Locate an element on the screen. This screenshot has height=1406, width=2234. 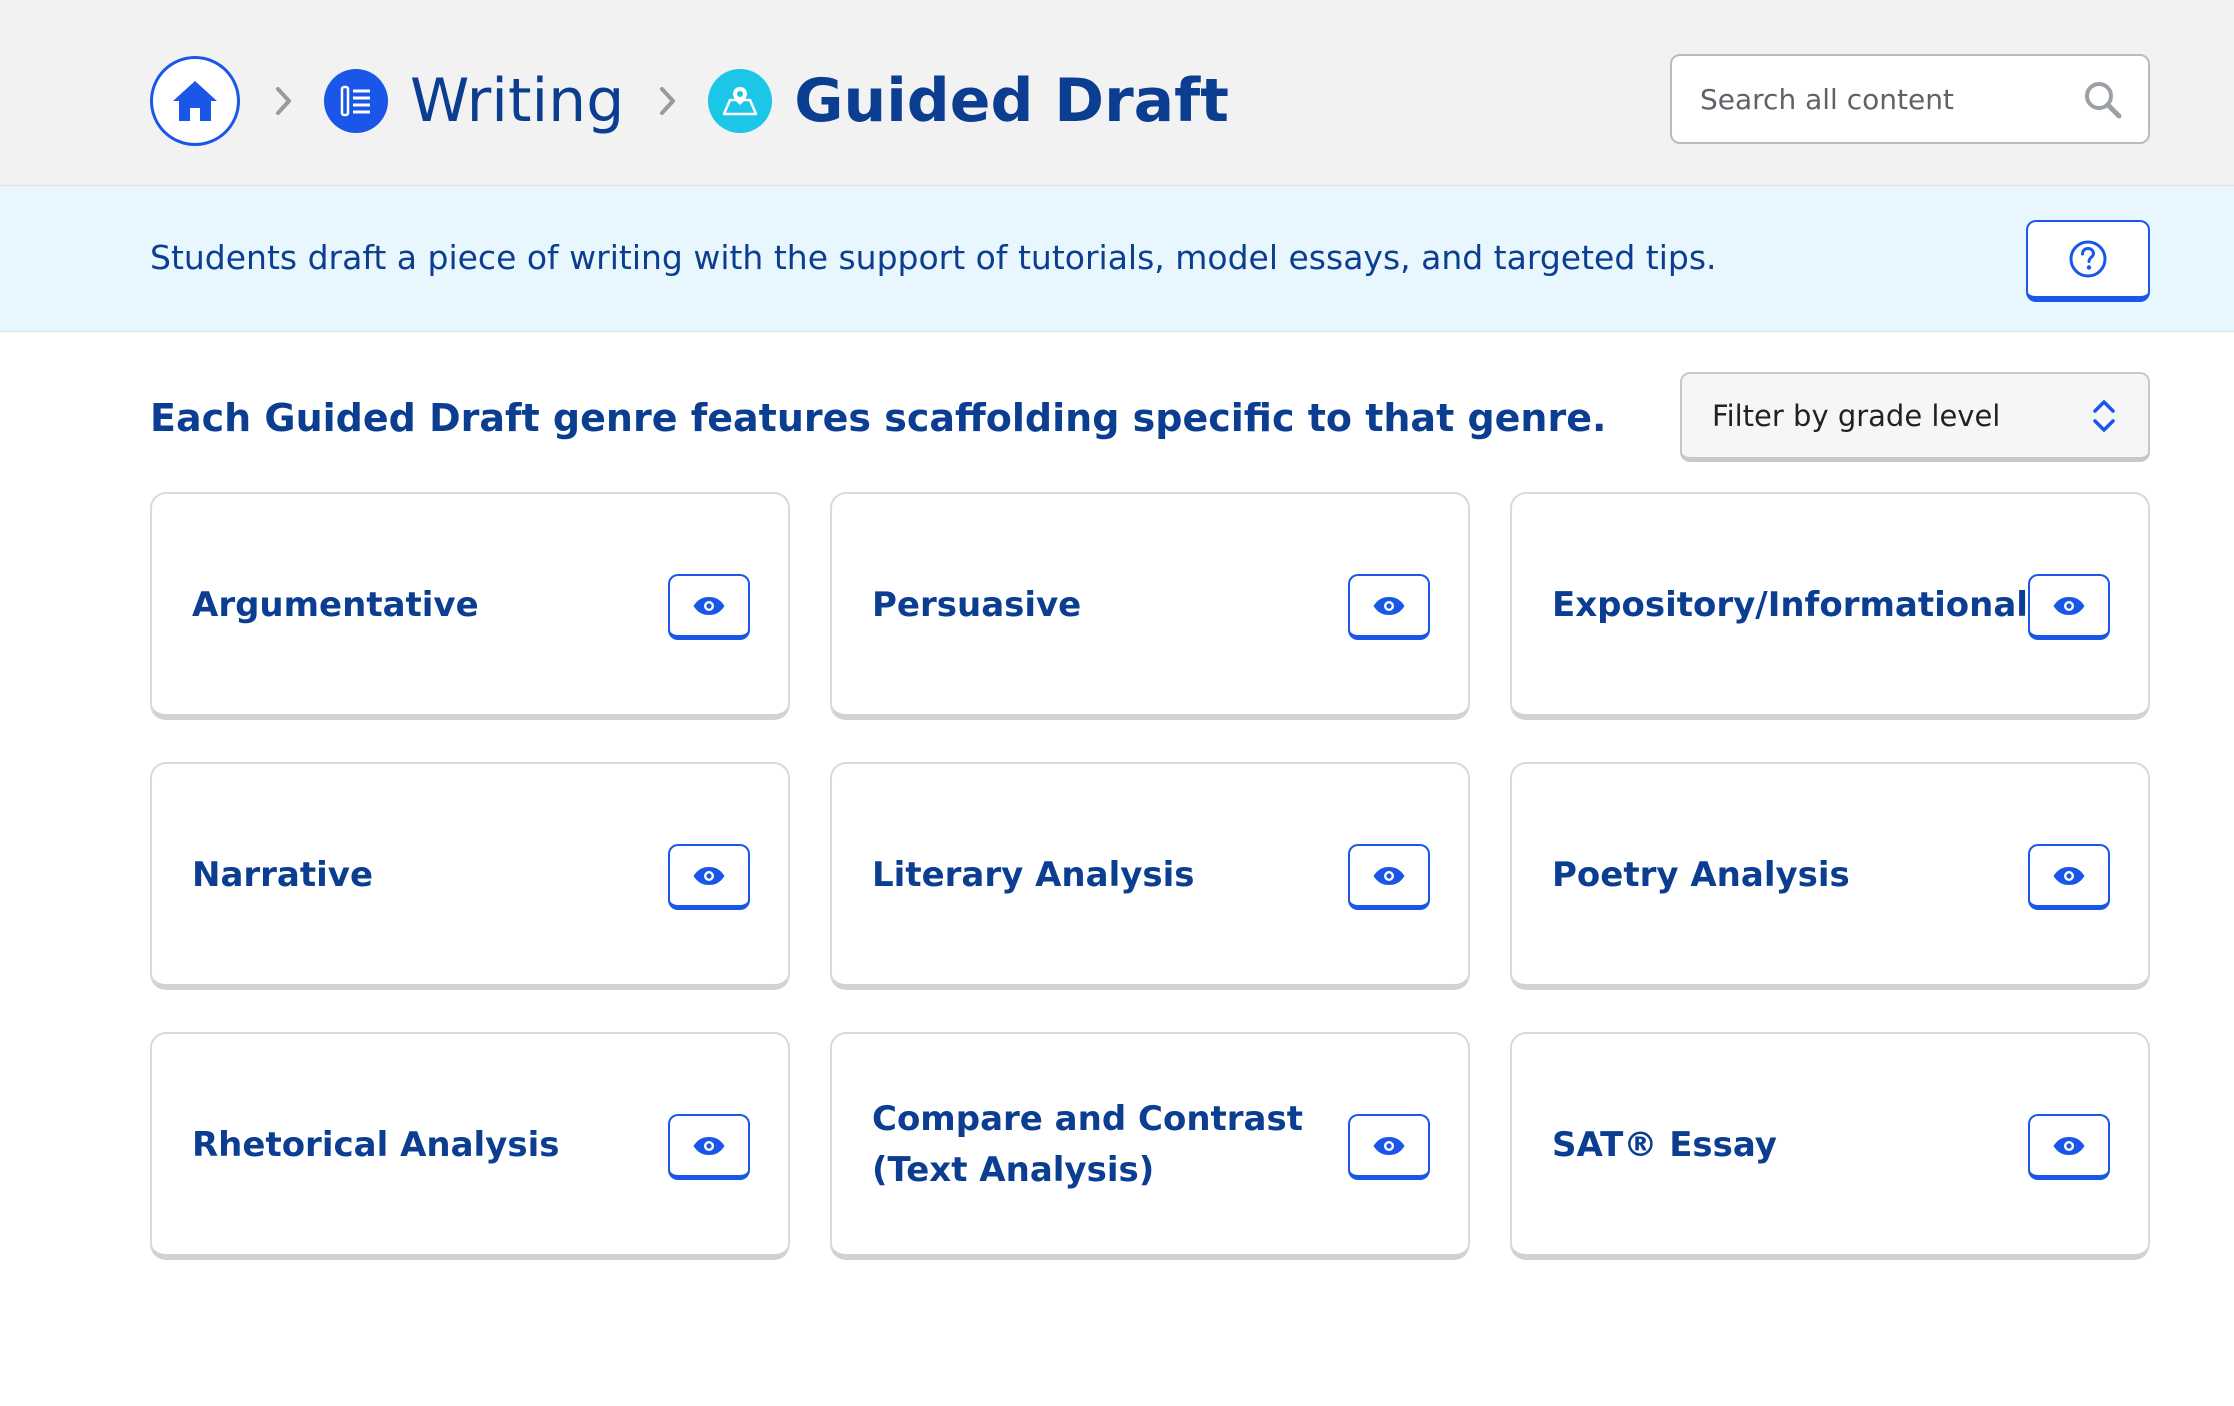
page-title: Guided Draft is located at coordinates (1011, 101).